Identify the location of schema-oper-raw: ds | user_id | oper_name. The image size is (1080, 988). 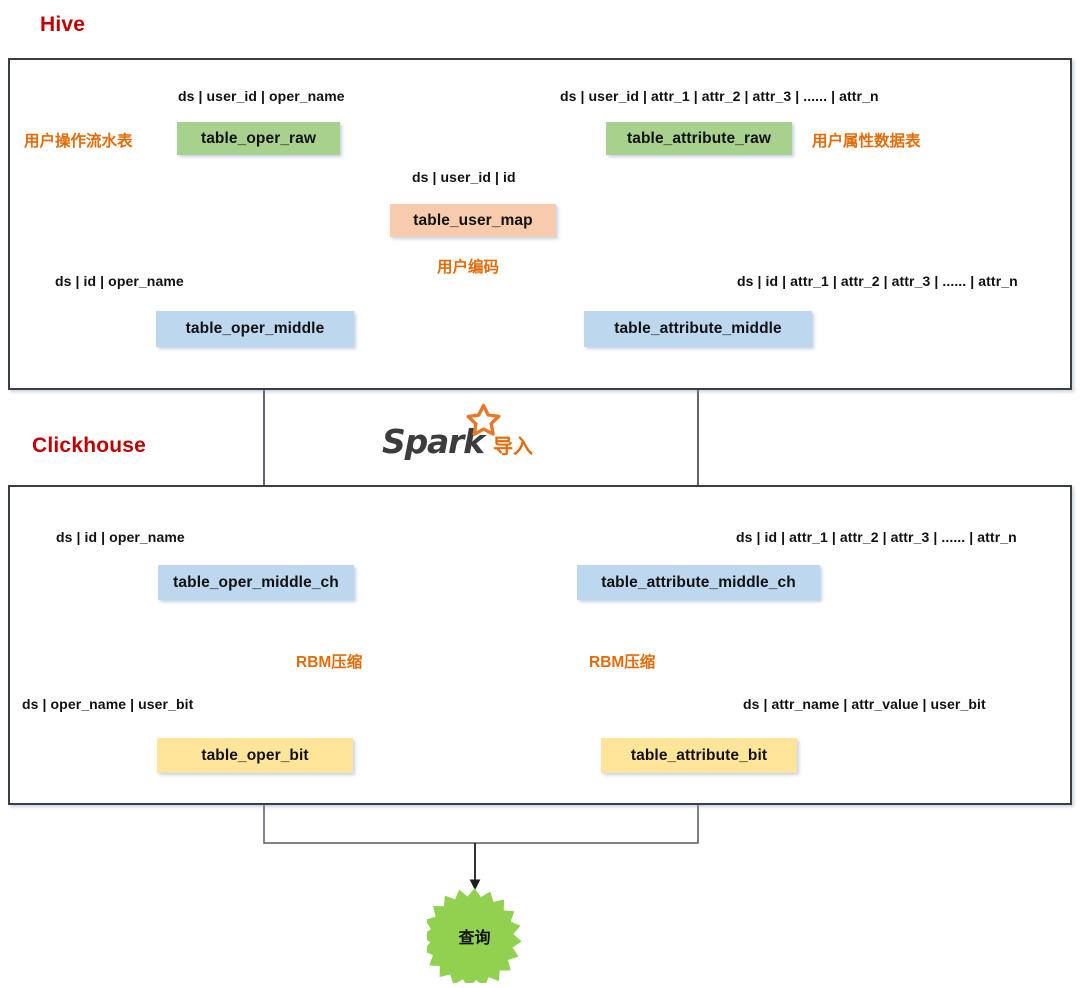
(261, 96).